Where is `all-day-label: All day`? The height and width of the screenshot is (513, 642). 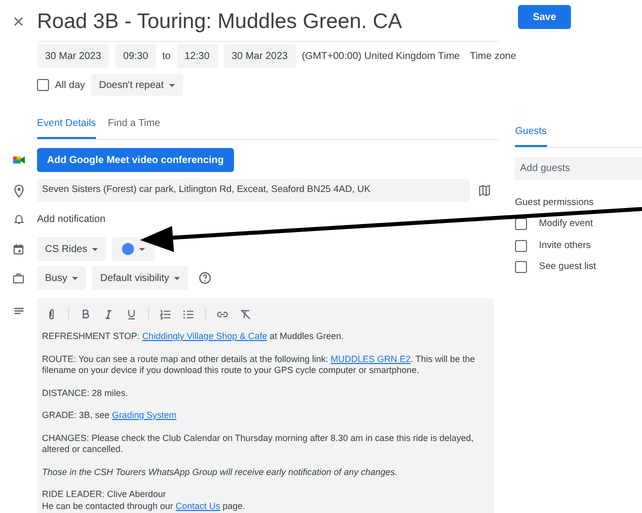 all-day-label: All day is located at coordinates (70, 85).